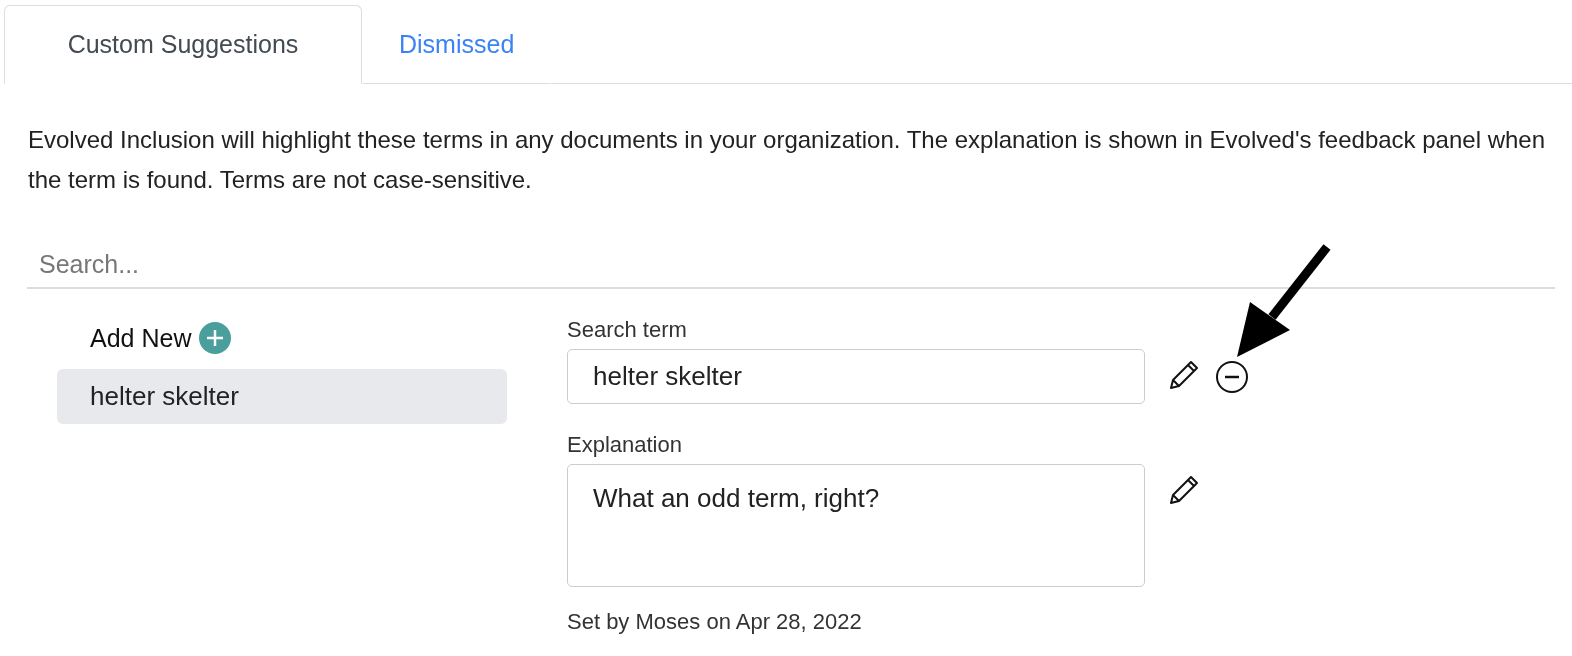 Image resolution: width=1572 pixels, height=656 pixels. I want to click on add-new-label: Add New, so click(141, 338).